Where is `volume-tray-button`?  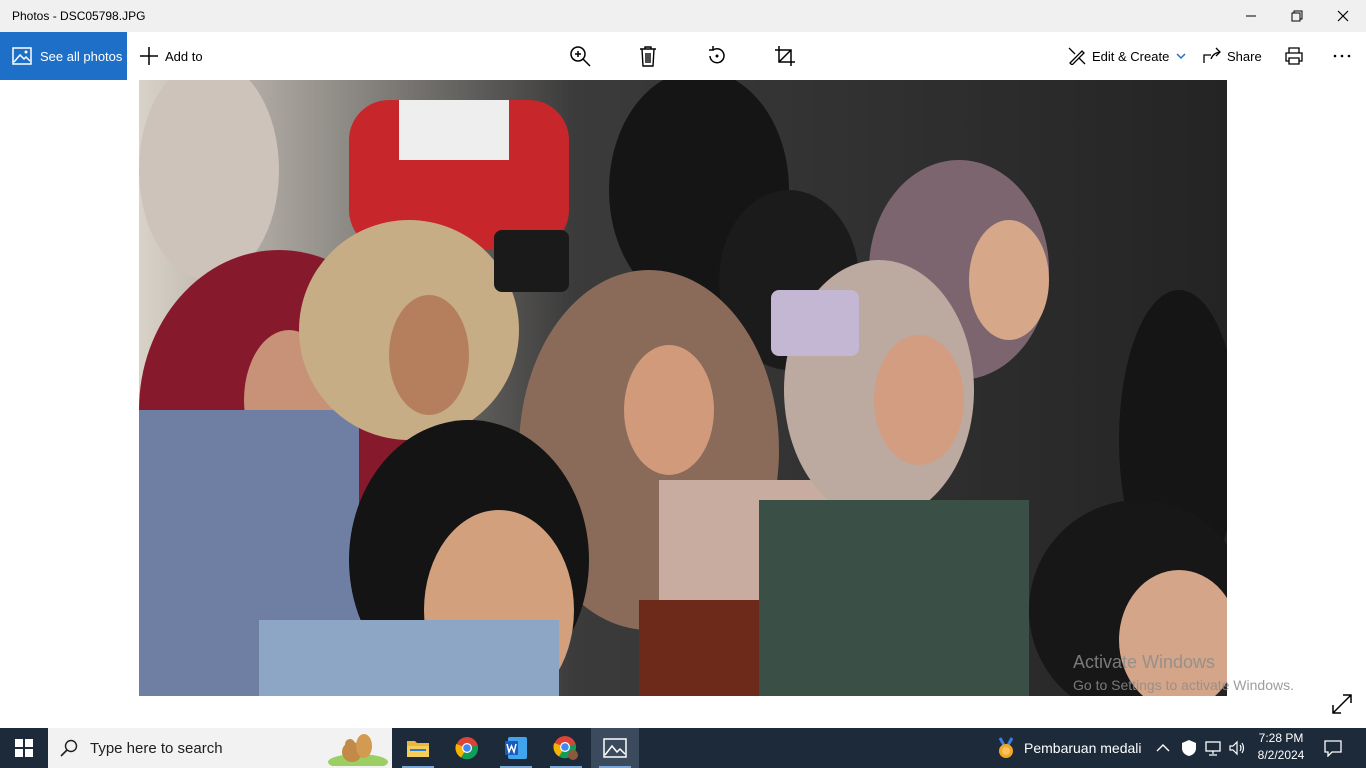
volume-tray-button is located at coordinates (1237, 748).